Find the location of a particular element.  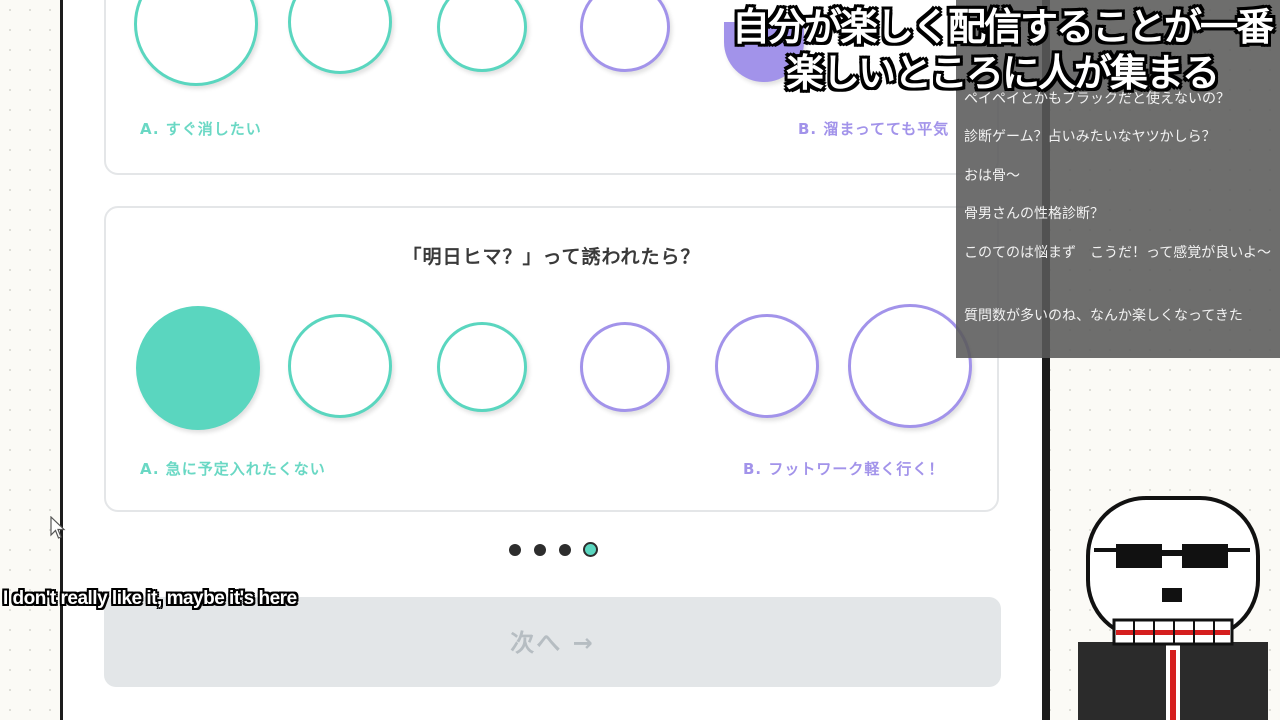

option-b-label: B. 溜まってても平気 is located at coordinates (874, 129).